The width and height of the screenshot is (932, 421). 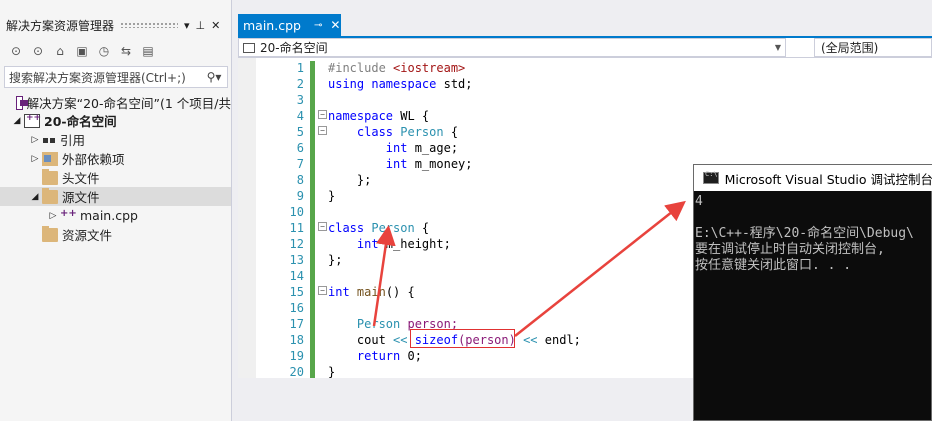 What do you see at coordinates (300, 84) in the screenshot?
I see `line-number: 2` at bounding box center [300, 84].